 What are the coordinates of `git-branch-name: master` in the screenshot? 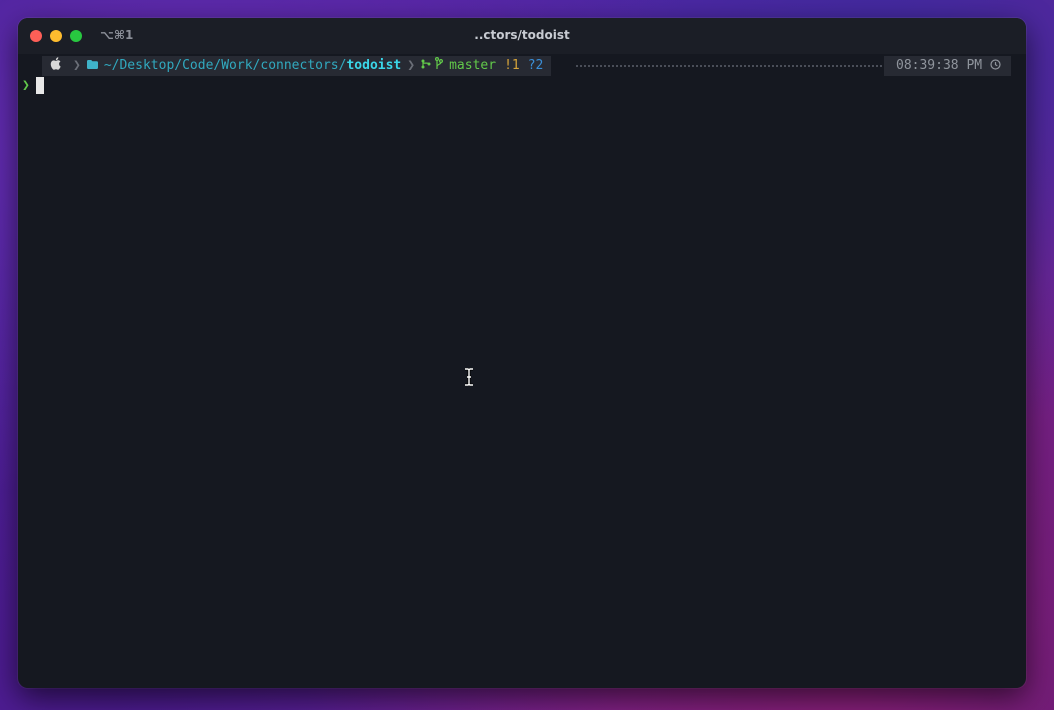 It's located at (473, 65).